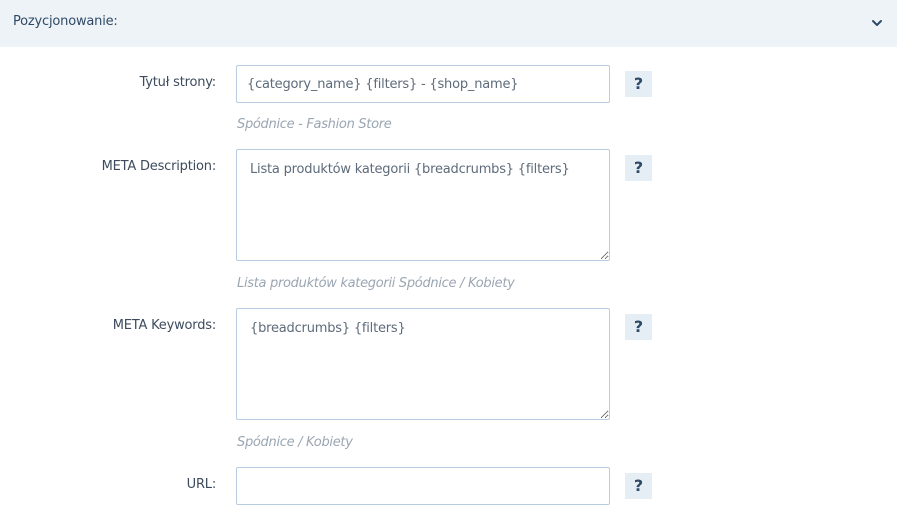  I want to click on url-input, so click(423, 486).